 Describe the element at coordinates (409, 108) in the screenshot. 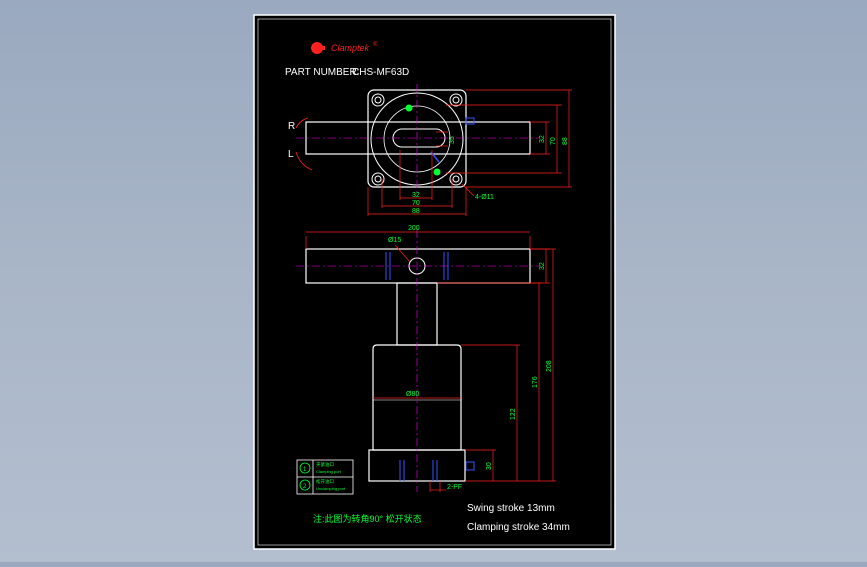

I see `port-1-icon` at that location.